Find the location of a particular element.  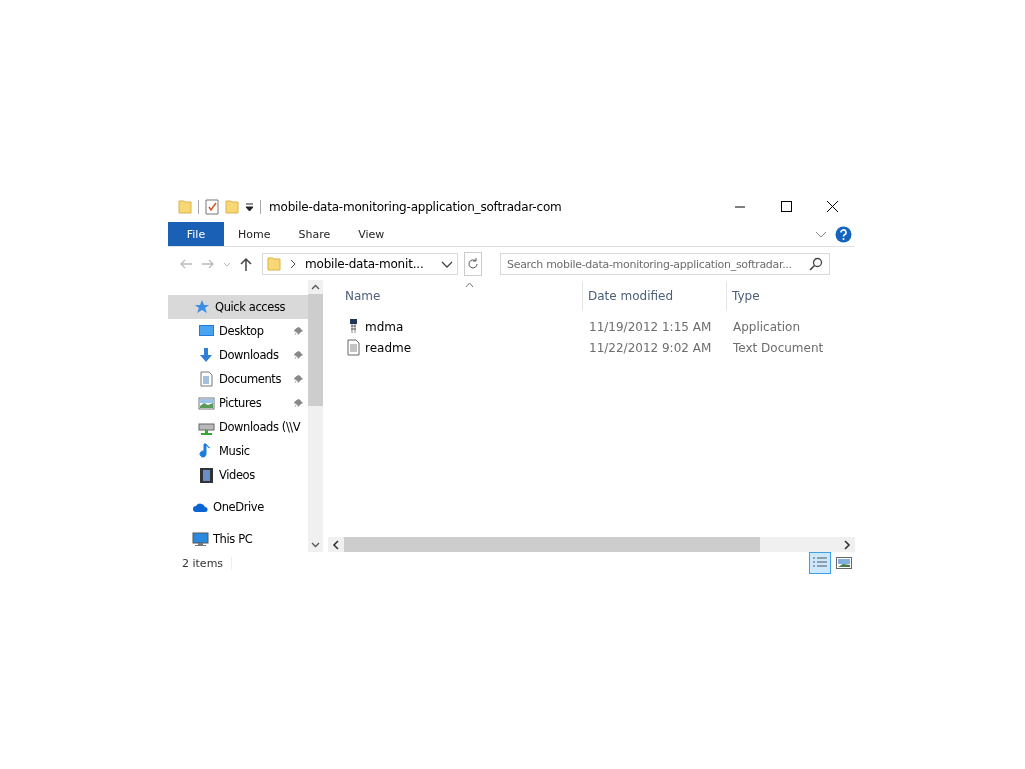

column-header: Name is located at coordinates (455, 296).